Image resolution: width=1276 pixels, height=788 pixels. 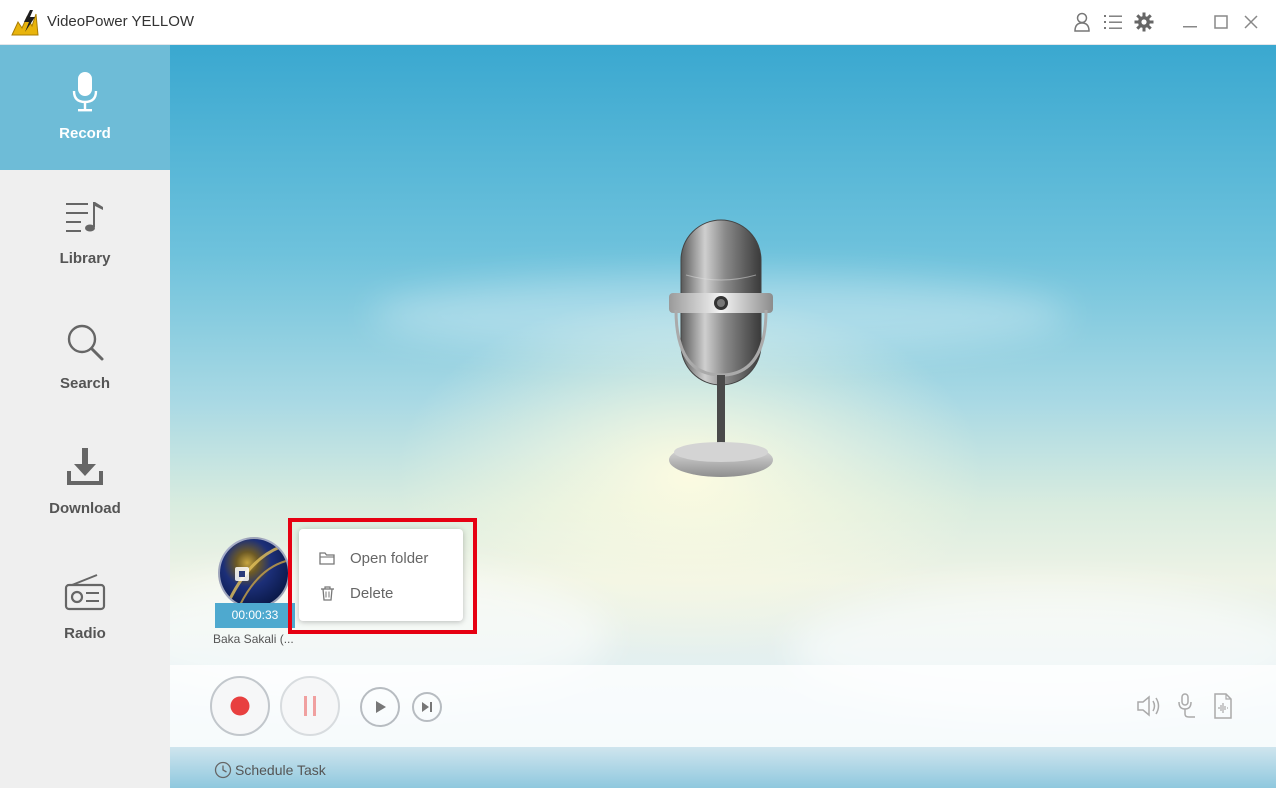 I want to click on download-icon, so click(x=85, y=467).